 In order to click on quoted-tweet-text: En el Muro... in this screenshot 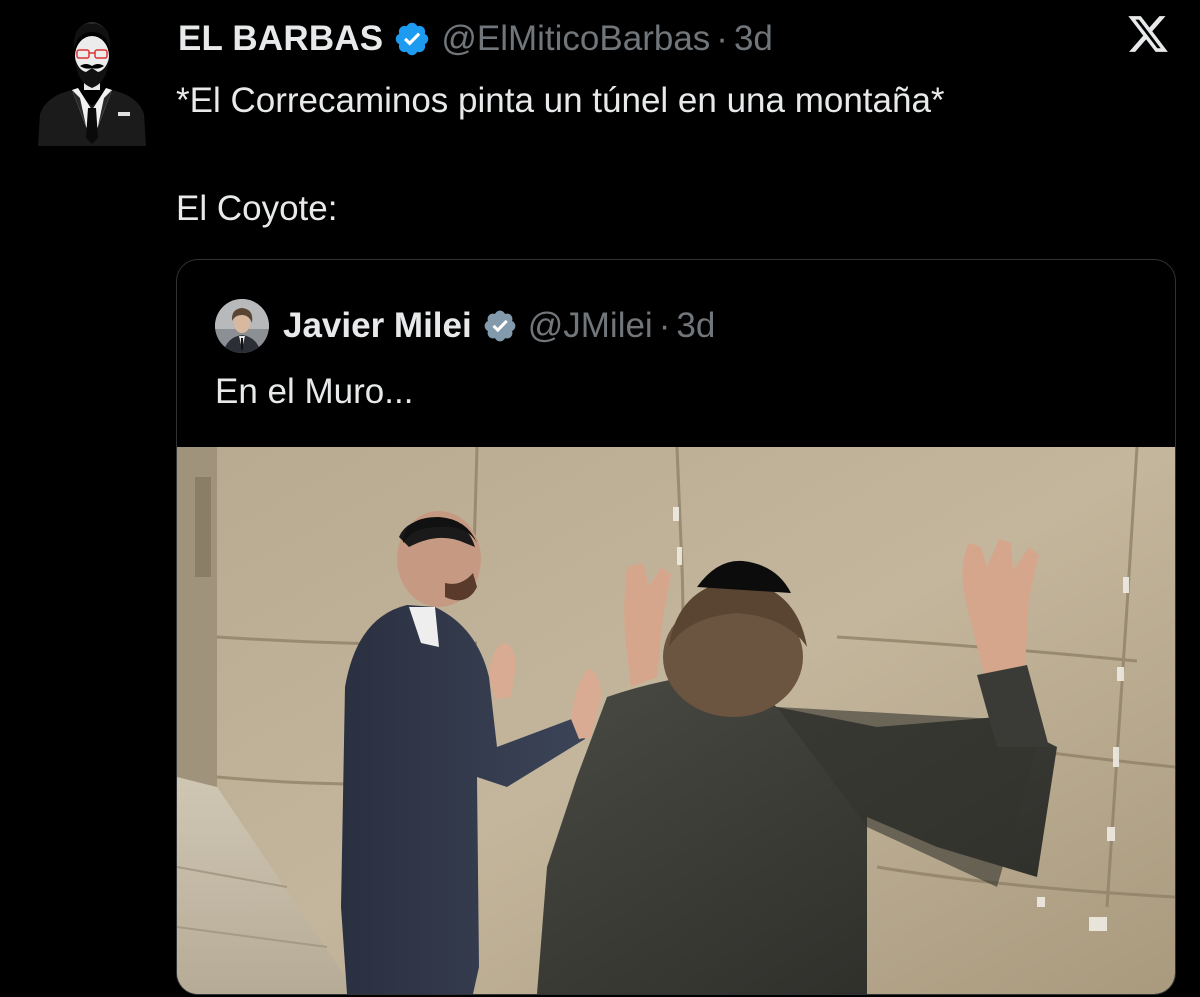, I will do `click(314, 391)`.